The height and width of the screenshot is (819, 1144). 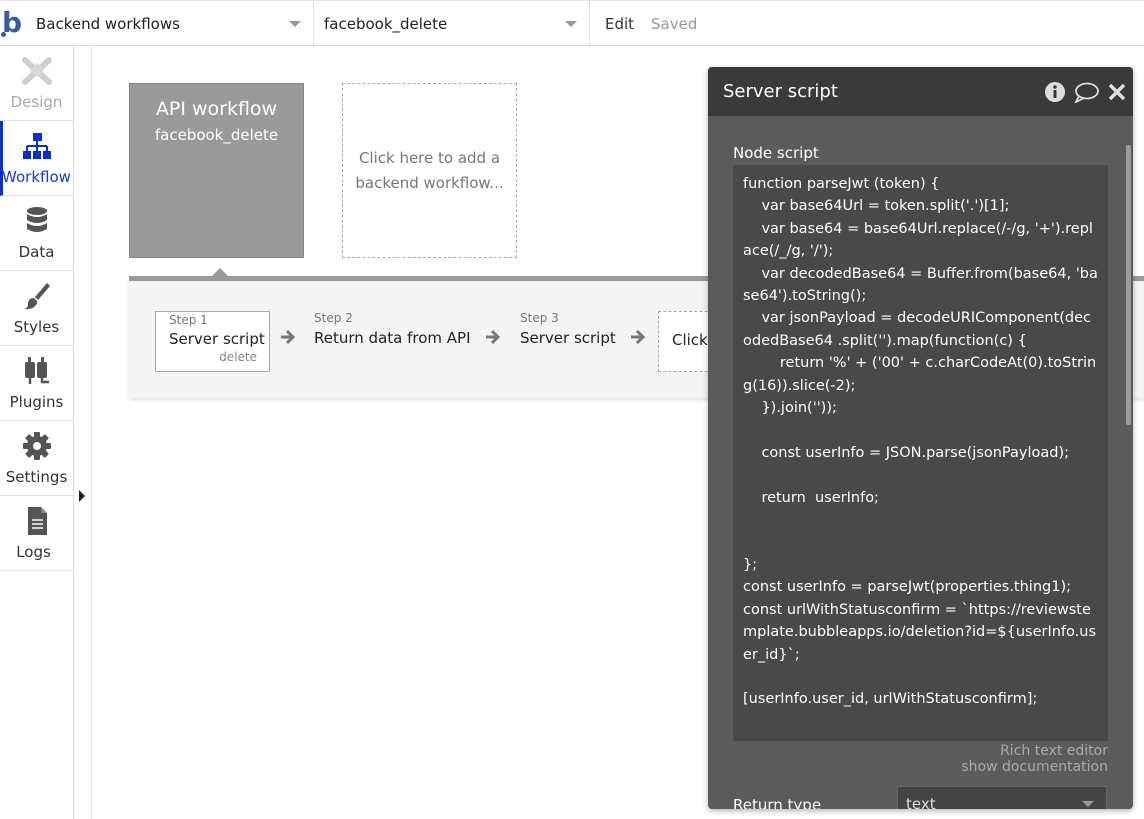 I want to click on step-number: Step 1, so click(x=188, y=320).